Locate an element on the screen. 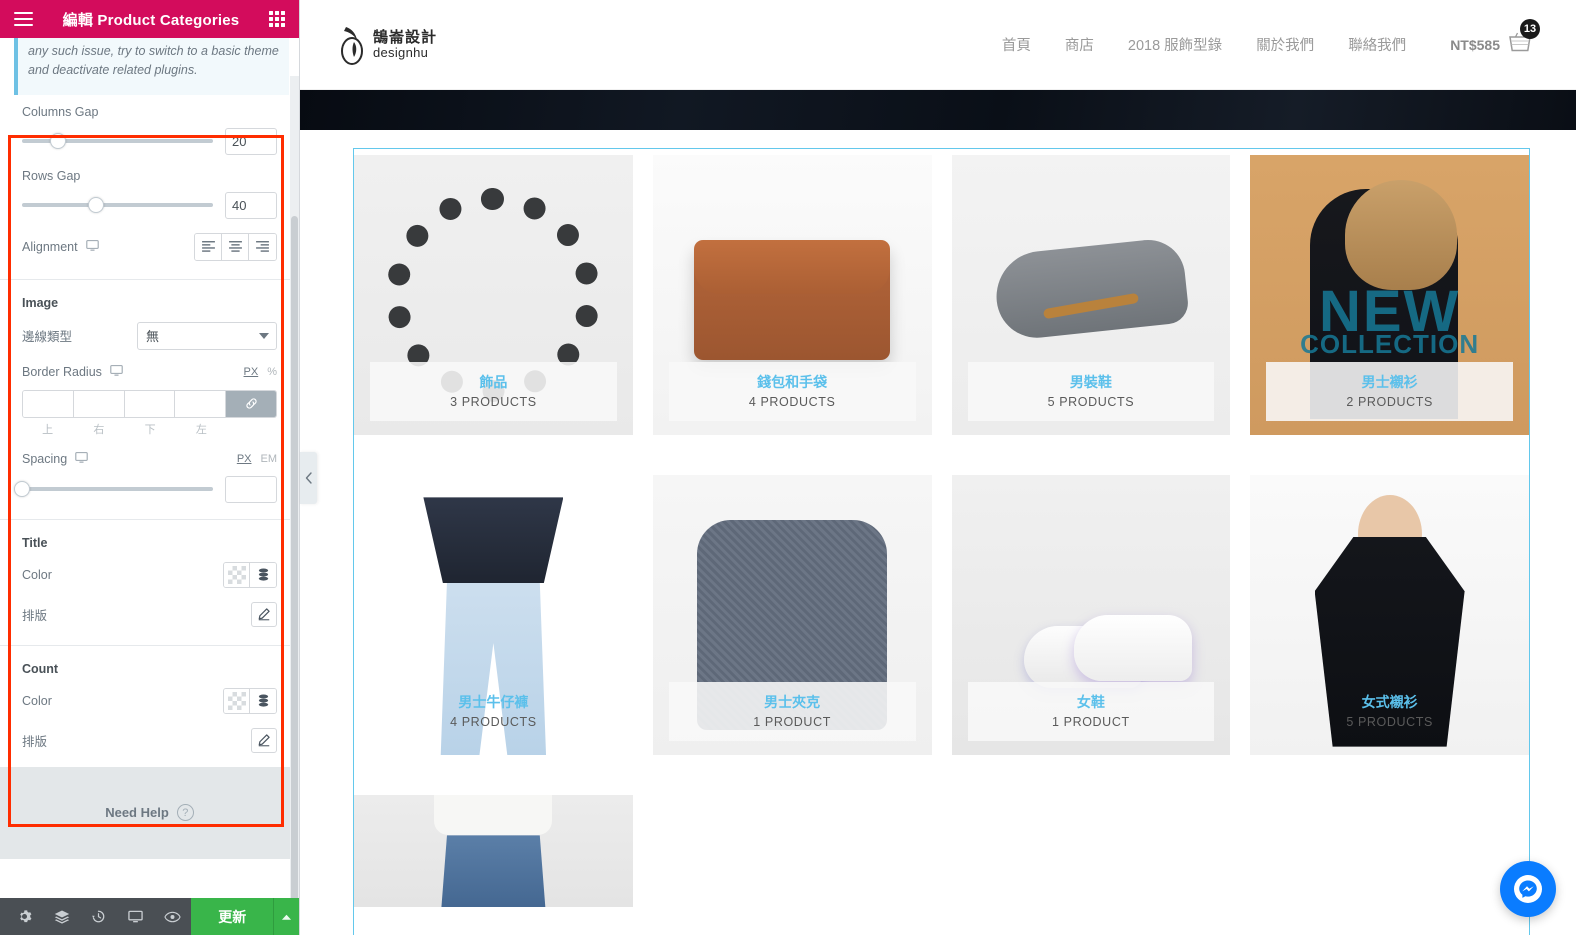 This screenshot has height=935, width=1576. title-section-title: Title is located at coordinates (35, 542).